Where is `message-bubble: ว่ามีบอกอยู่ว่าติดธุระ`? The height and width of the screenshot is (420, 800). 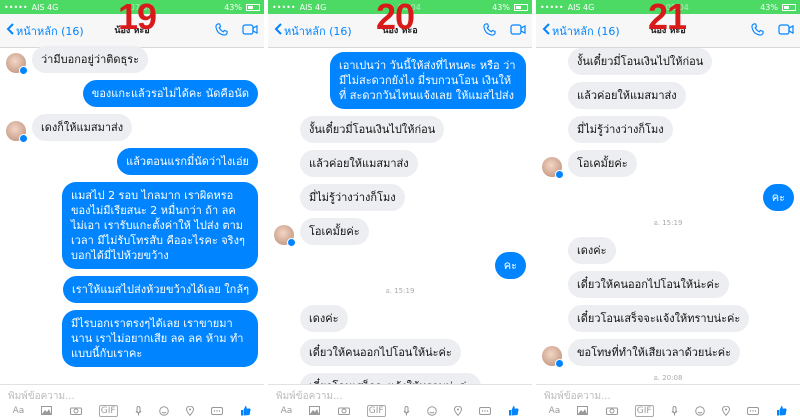 message-bubble: ว่ามีบอกอยู่ว่าติดธุระ is located at coordinates (90, 59).